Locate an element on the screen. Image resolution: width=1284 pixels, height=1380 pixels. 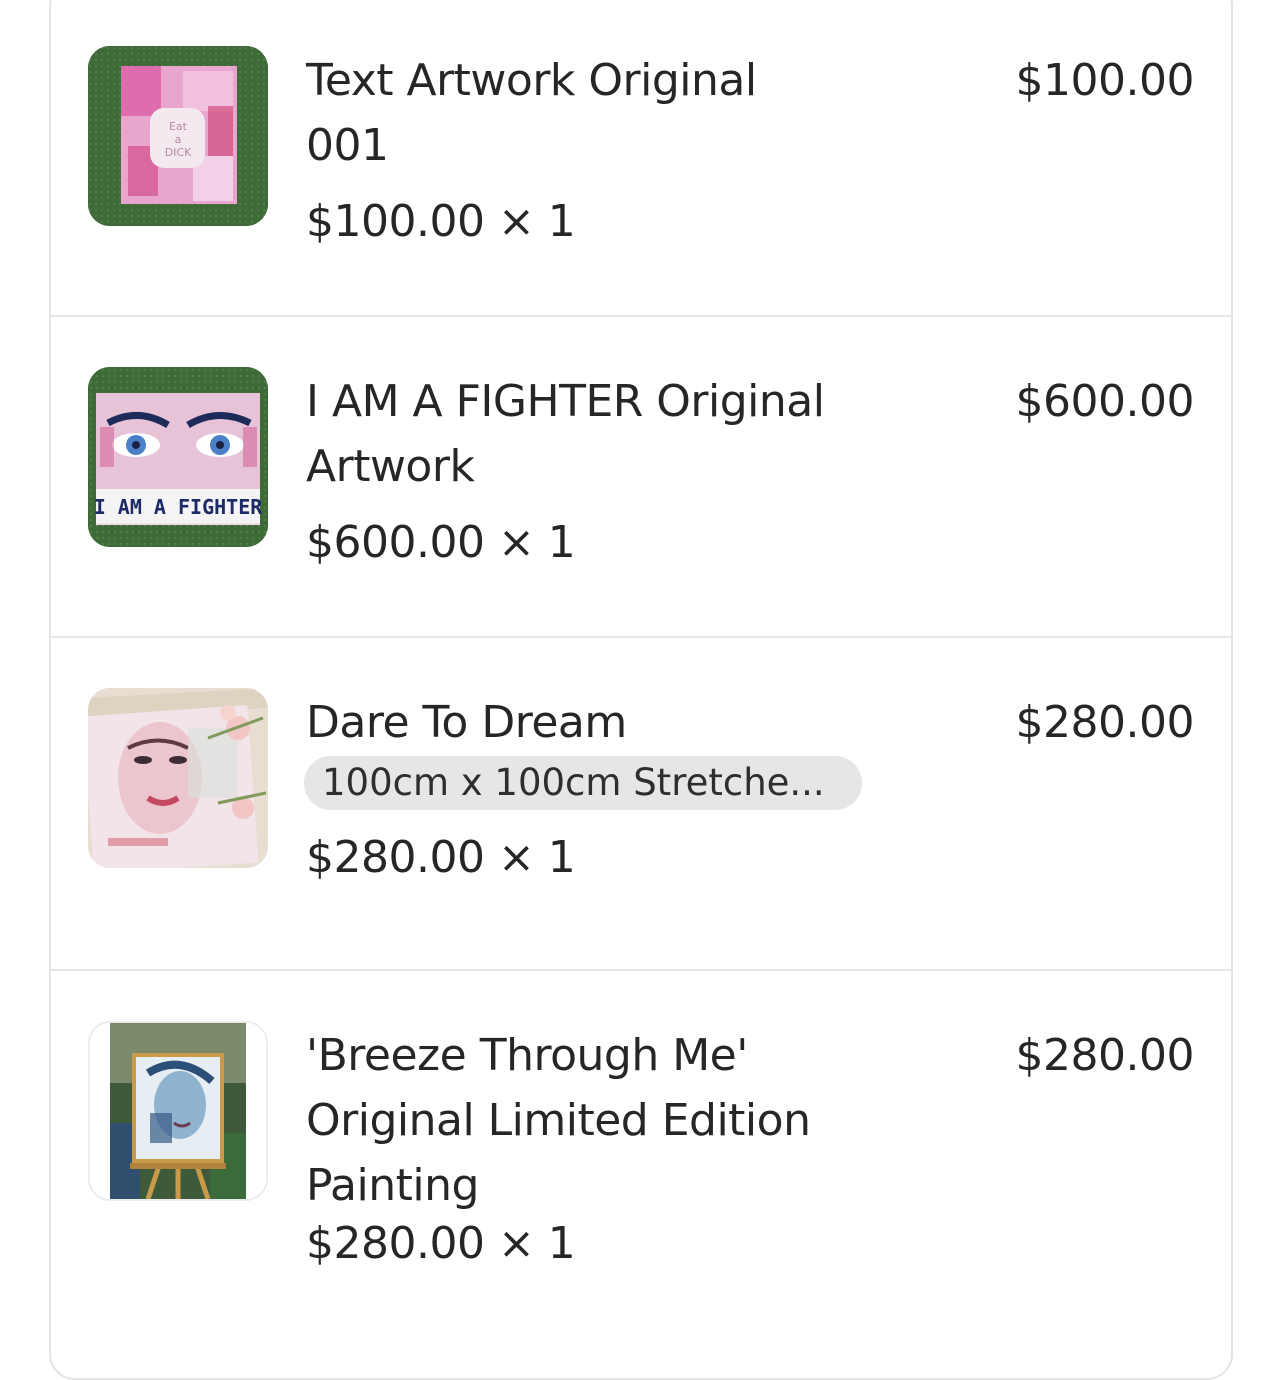
product-thumbnail: I AM A FIGHTER is located at coordinates (178, 457).